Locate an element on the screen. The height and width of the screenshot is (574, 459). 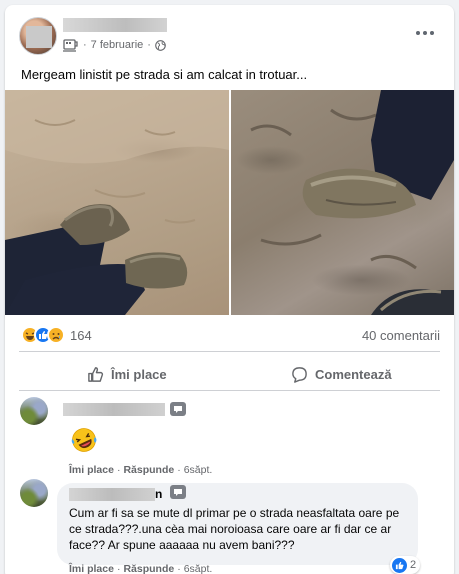
sad-reaction-icon is located at coordinates (56, 335).